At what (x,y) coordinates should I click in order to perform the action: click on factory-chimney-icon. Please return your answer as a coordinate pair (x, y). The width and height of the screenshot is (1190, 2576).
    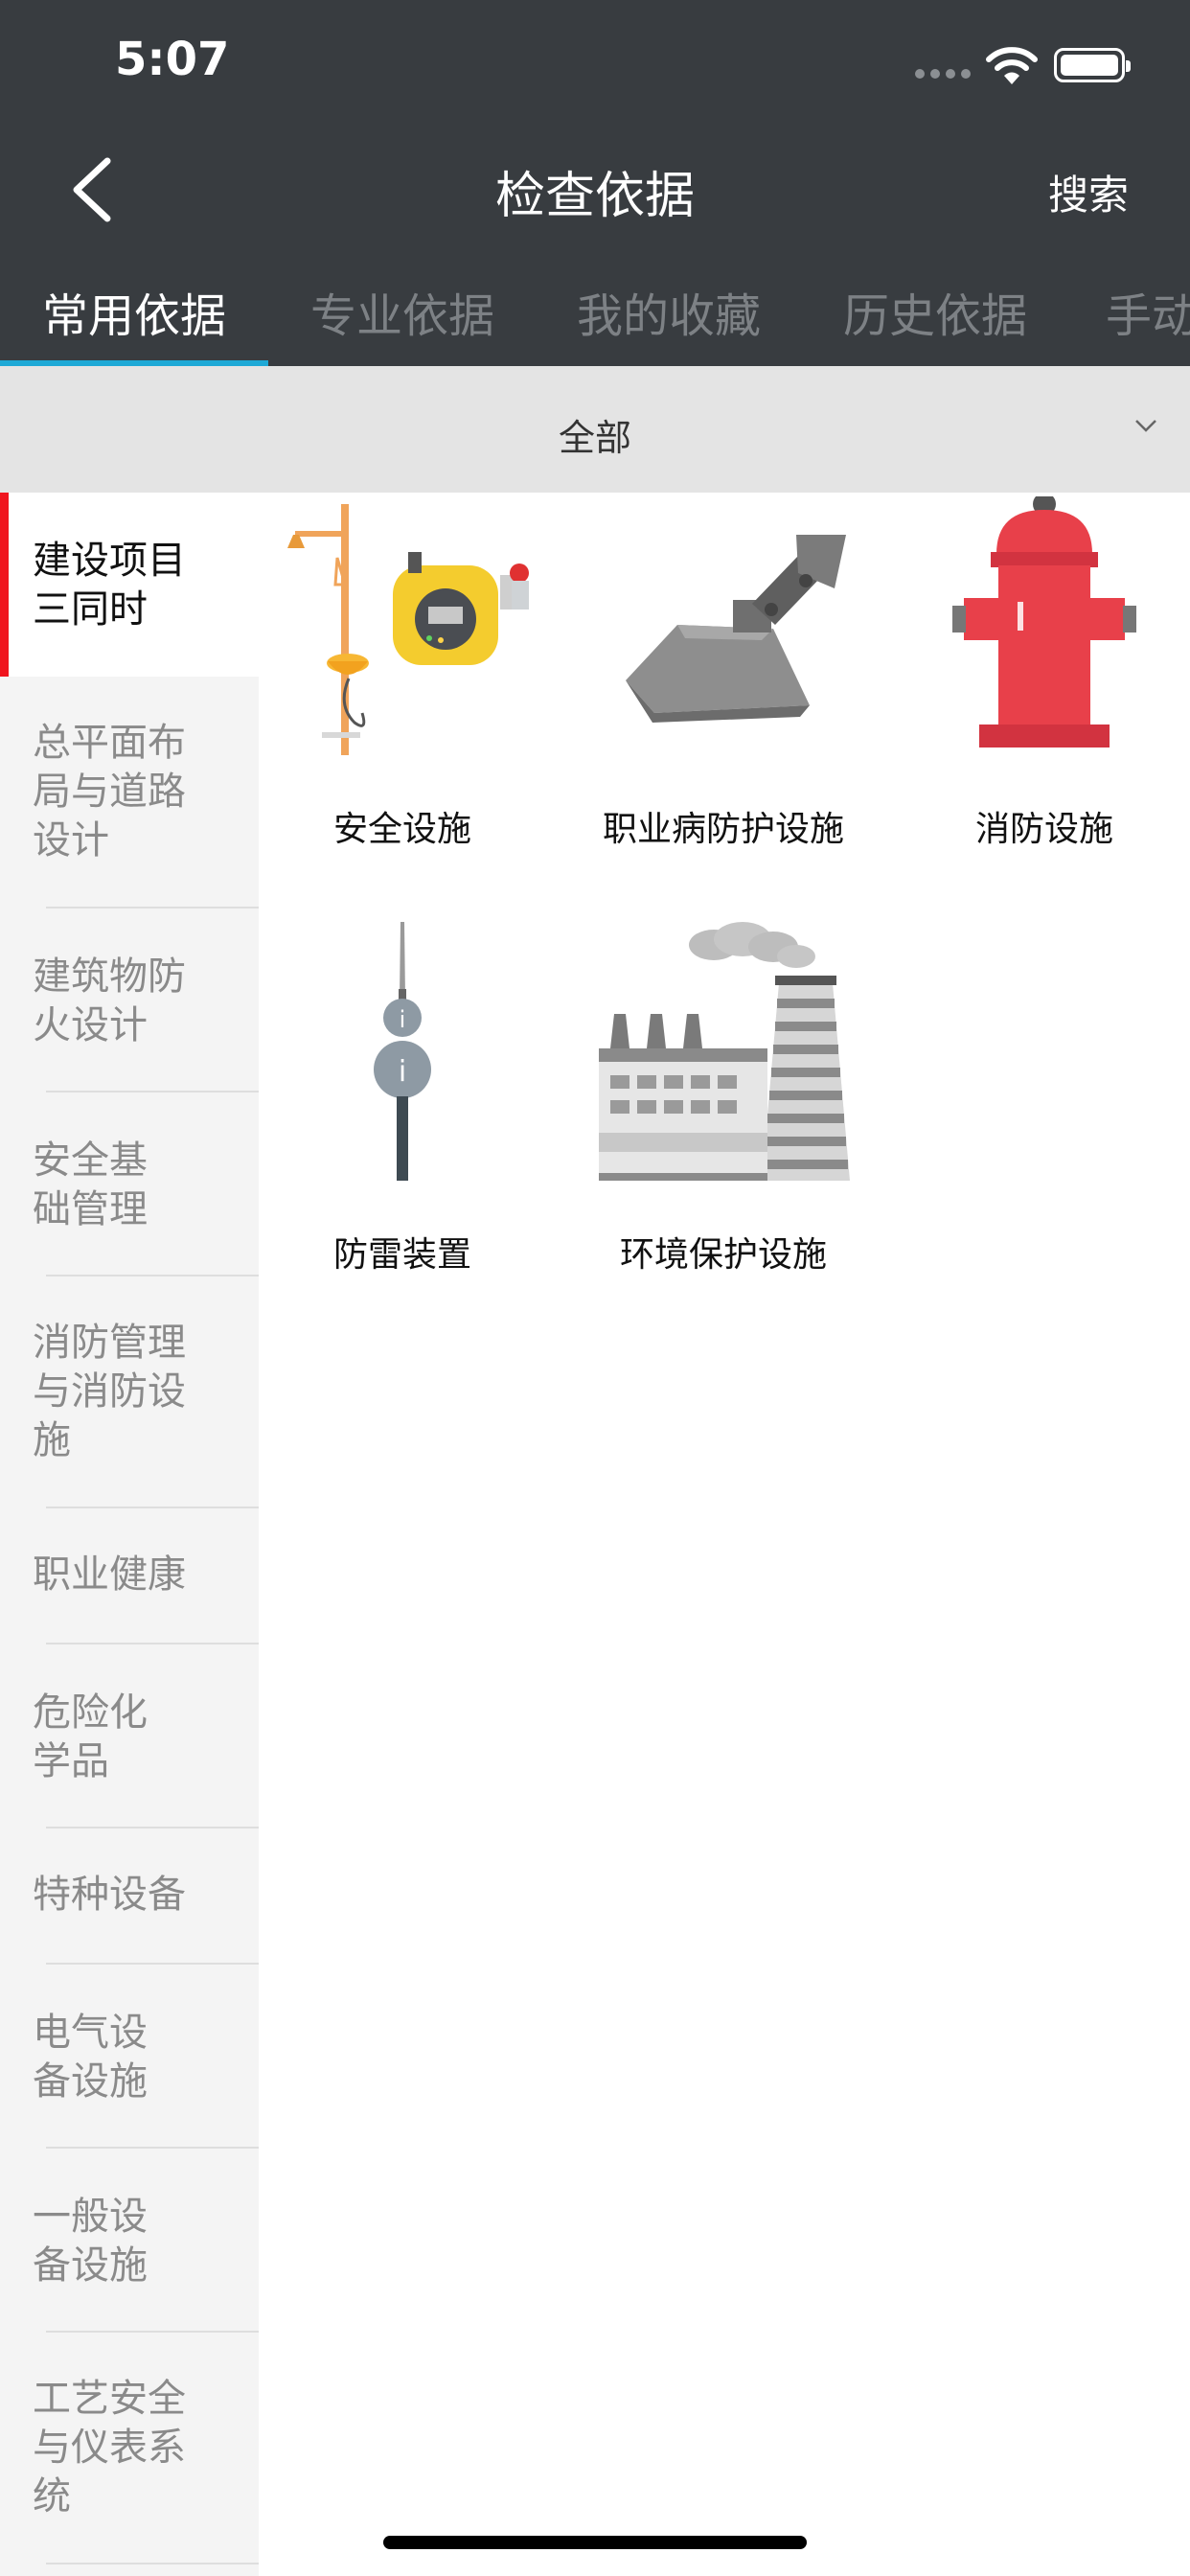
    Looking at the image, I should click on (725, 1051).